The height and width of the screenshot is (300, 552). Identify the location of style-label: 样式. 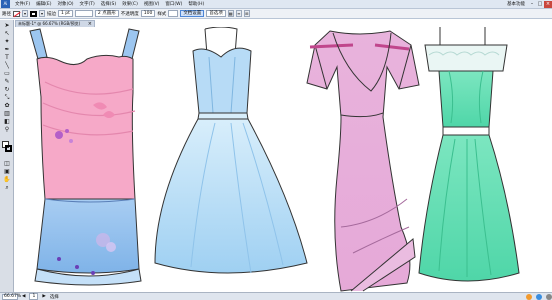
(161, 14).